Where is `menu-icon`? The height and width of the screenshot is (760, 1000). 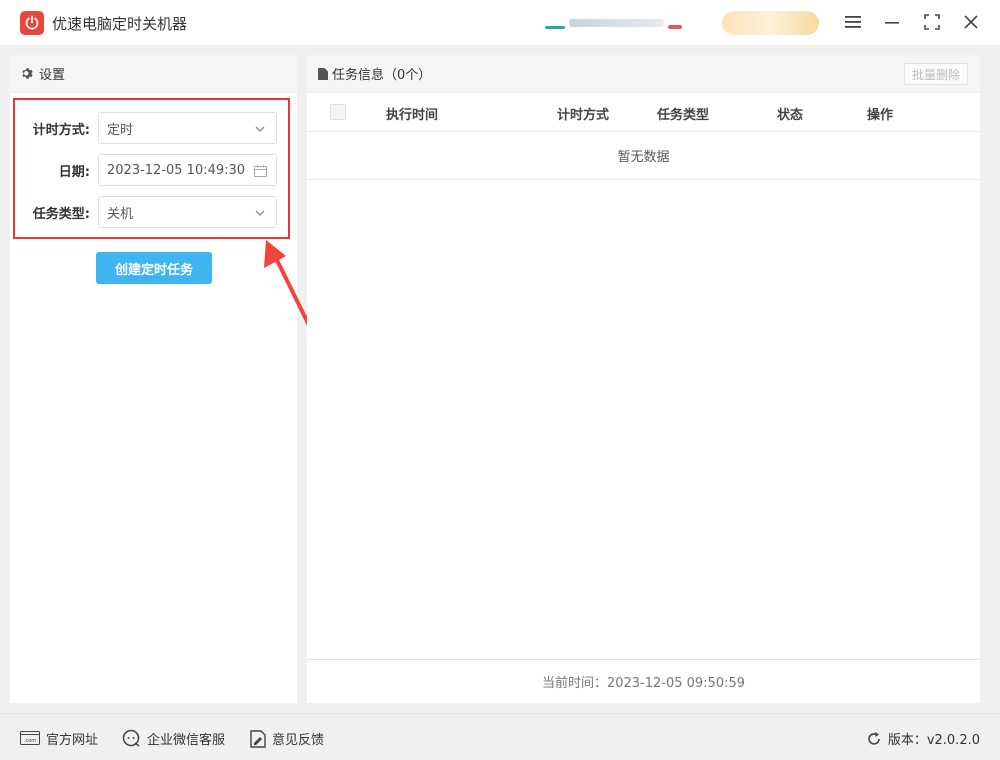 menu-icon is located at coordinates (853, 22).